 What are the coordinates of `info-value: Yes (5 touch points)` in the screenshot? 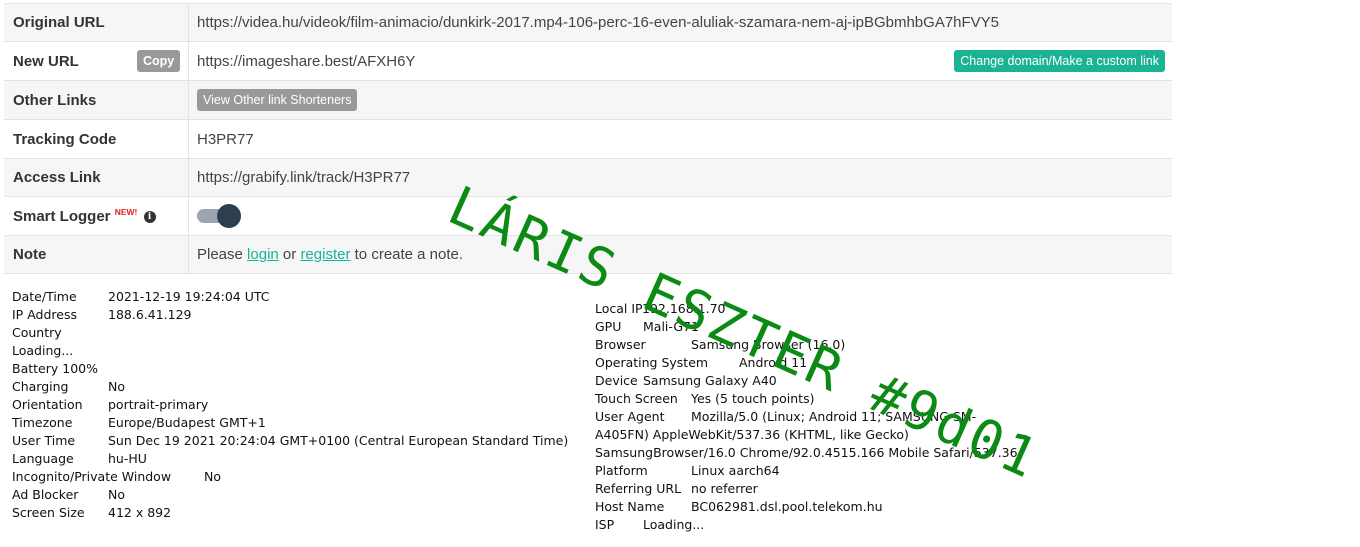 It's located at (753, 398).